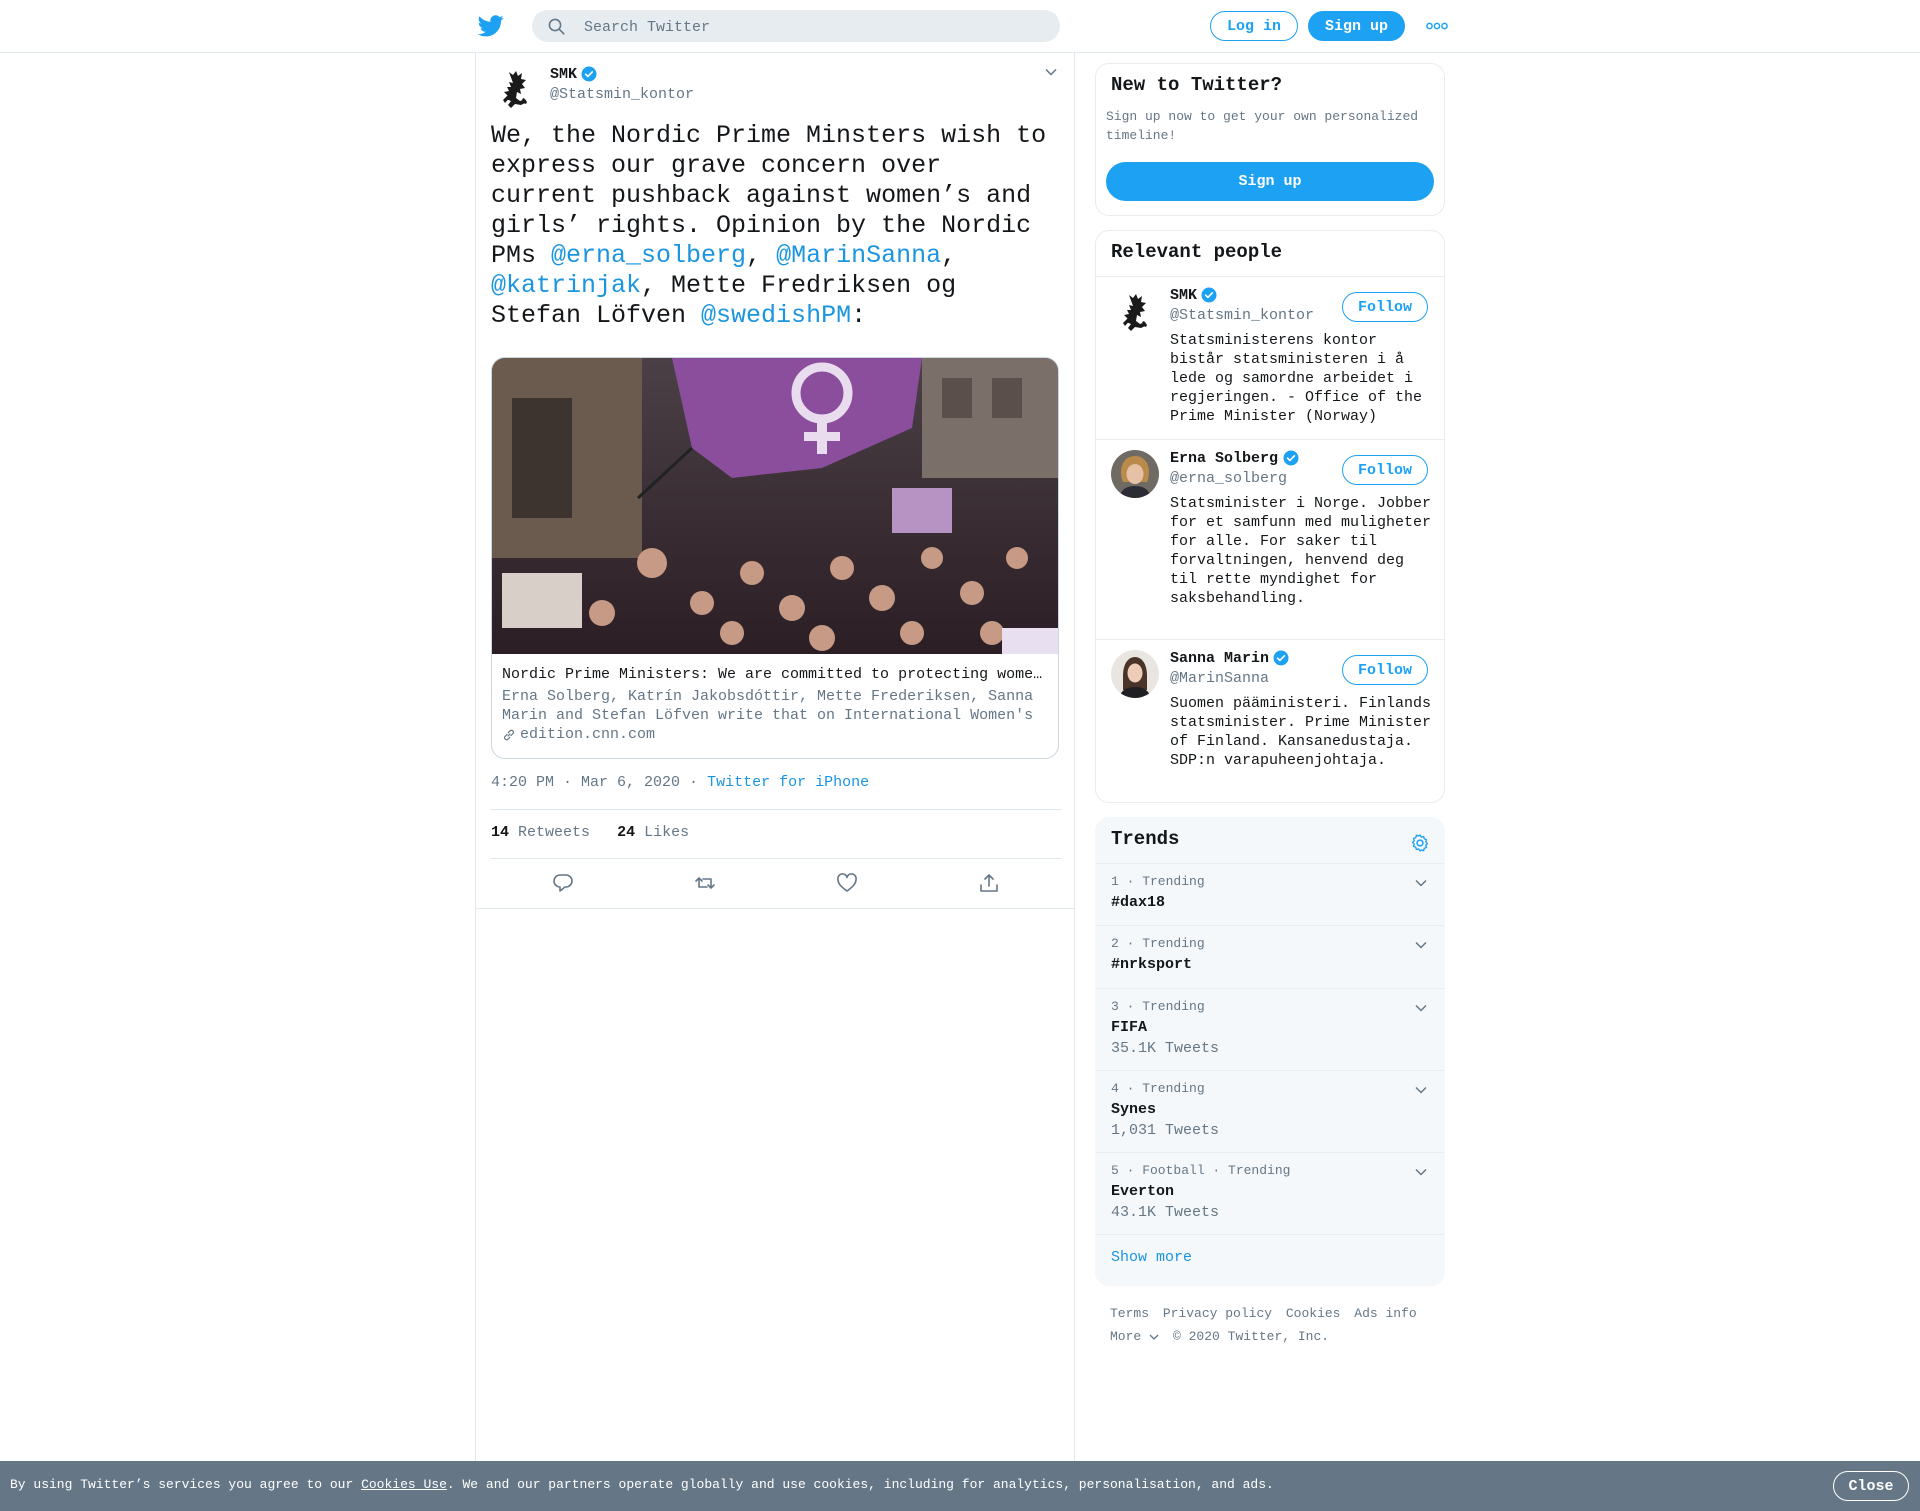 This screenshot has height=1511, width=1920. What do you see at coordinates (404, 1484) in the screenshot?
I see `cookies-use-link: Cookies Use` at bounding box center [404, 1484].